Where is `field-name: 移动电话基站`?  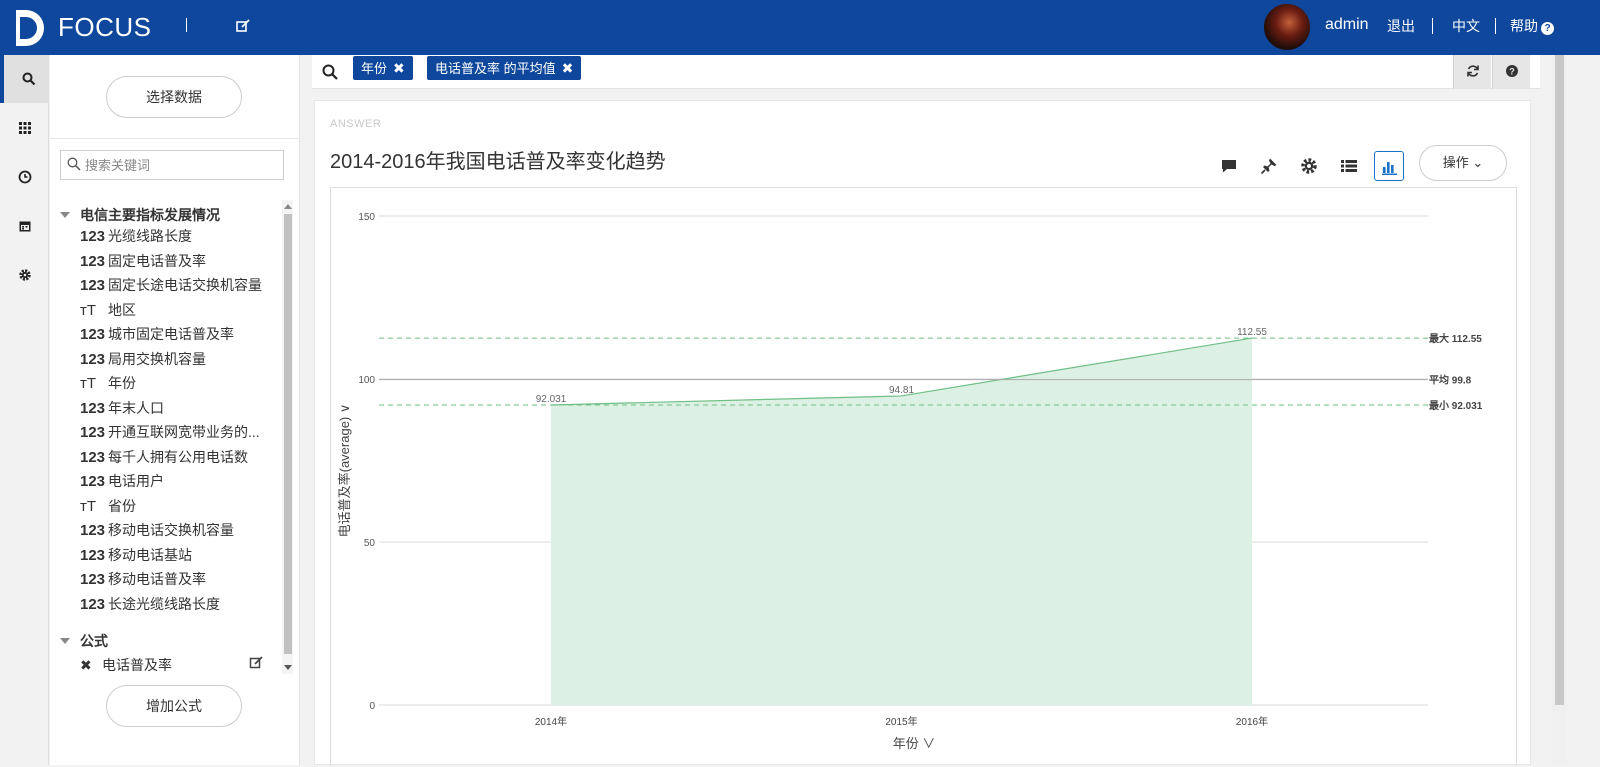 field-name: 移动电话基站 is located at coordinates (150, 554).